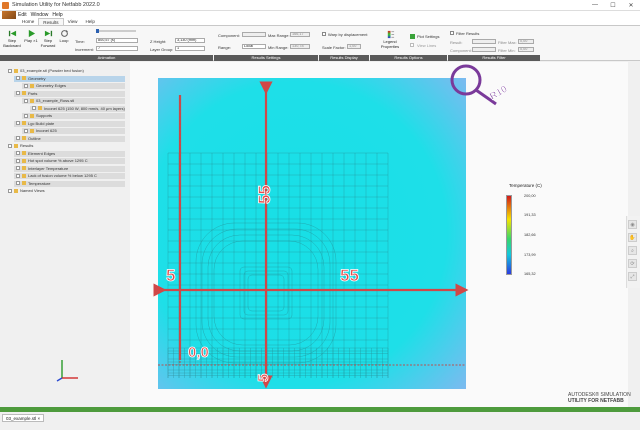  What do you see at coordinates (632, 276) in the screenshot?
I see `fit-icon: ⤢` at bounding box center [632, 276].